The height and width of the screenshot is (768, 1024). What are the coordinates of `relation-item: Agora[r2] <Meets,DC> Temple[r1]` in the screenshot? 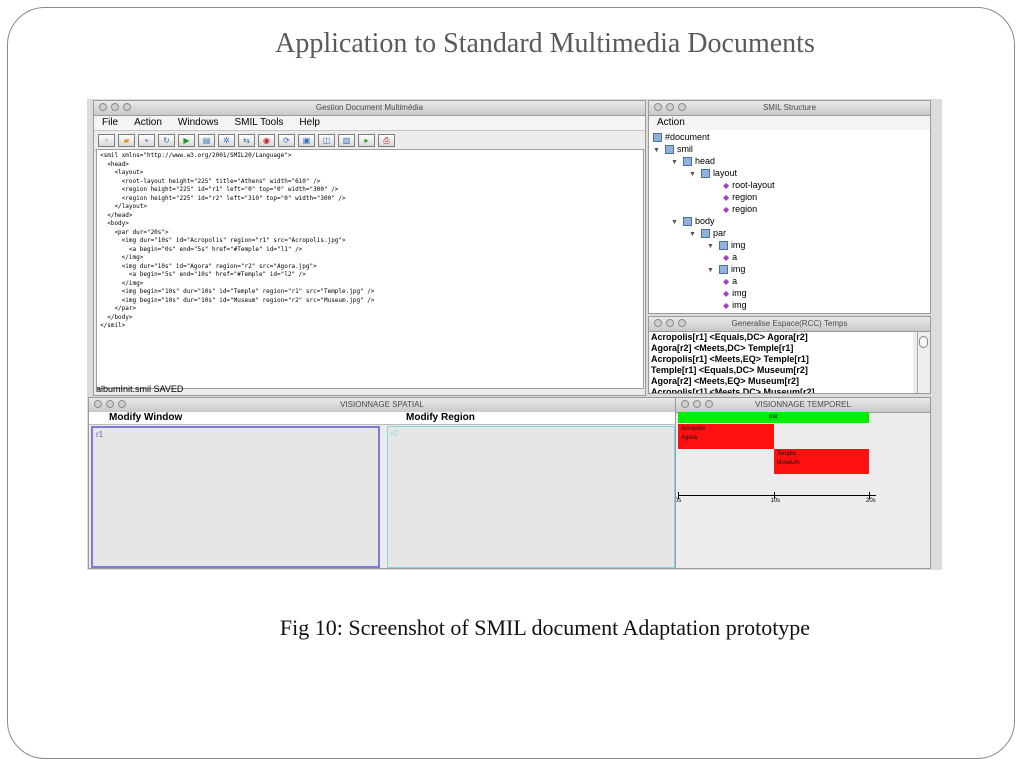 It's located at (782, 348).